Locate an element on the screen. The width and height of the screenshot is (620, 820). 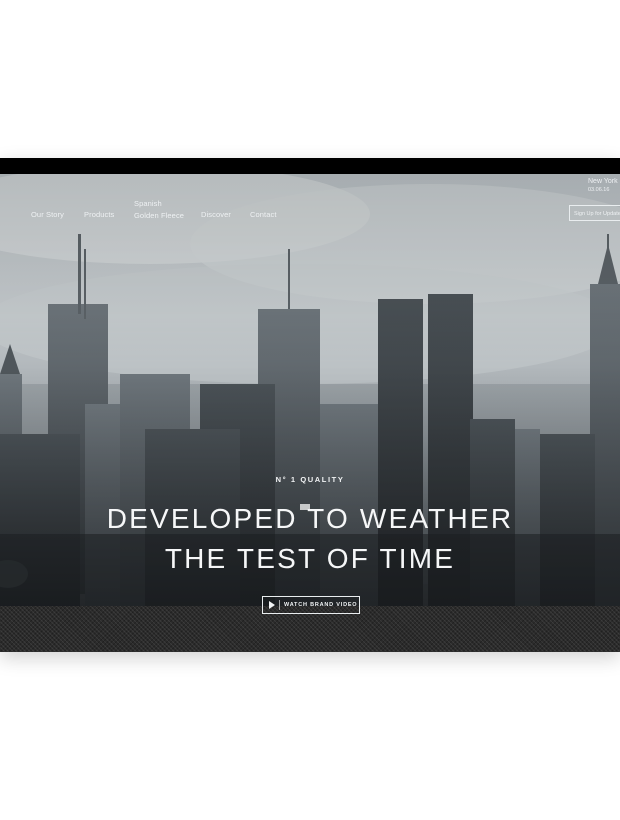
watch-brand-video-button: WATCH BRAND VIDEO is located at coordinates (311, 605).